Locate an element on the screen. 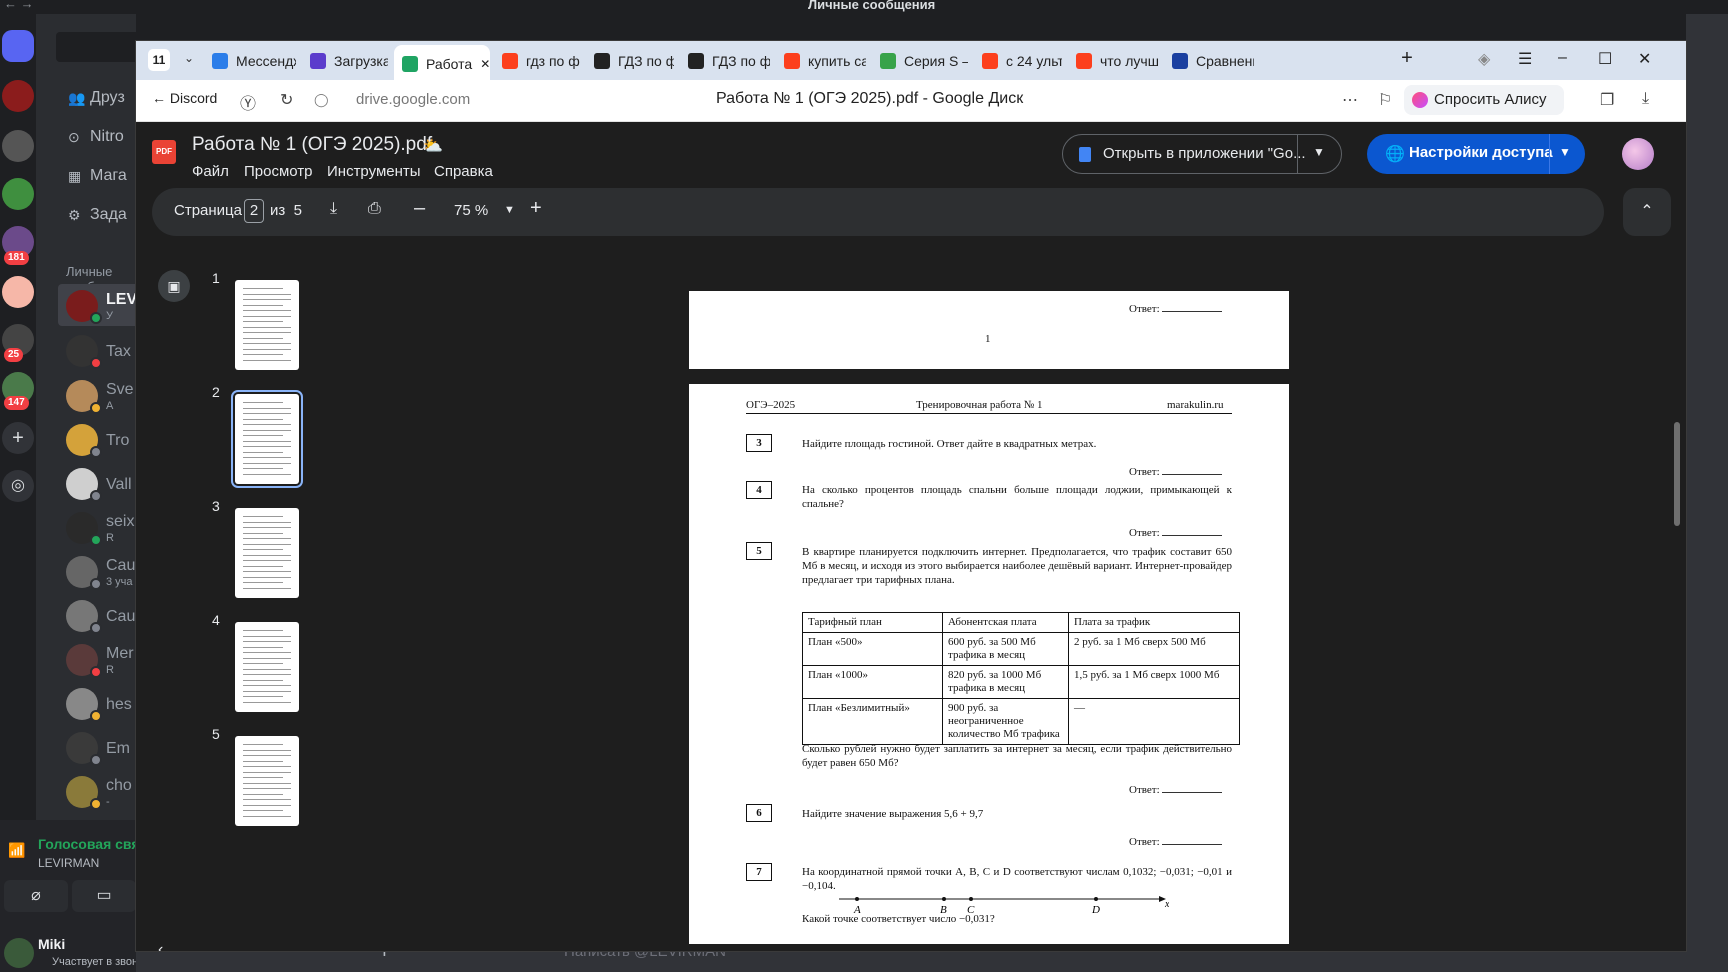  tab-2: Загрузка is located at coordinates (345, 61).